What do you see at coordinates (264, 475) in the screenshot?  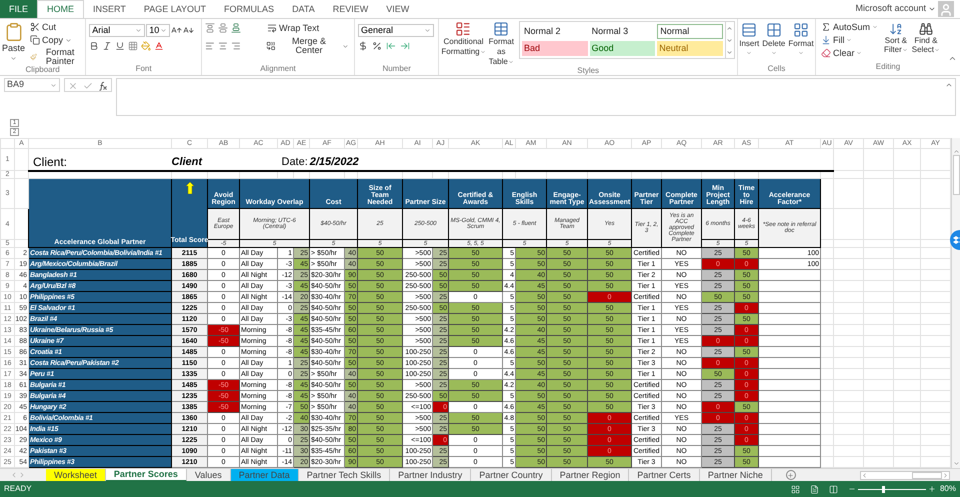 I see `sheet-tab: Partner Data` at bounding box center [264, 475].